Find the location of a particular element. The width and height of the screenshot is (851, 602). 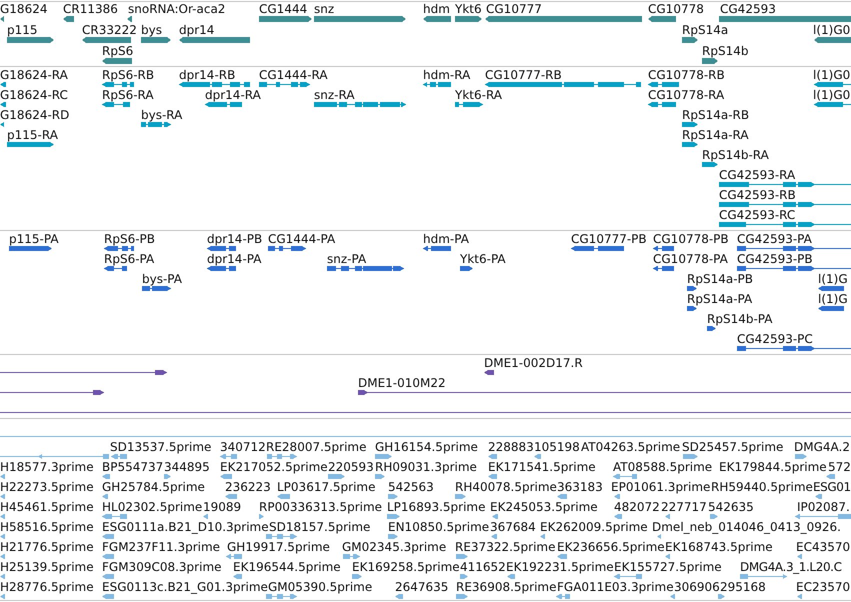

est-label: EK262009.5prime is located at coordinates (594, 527).